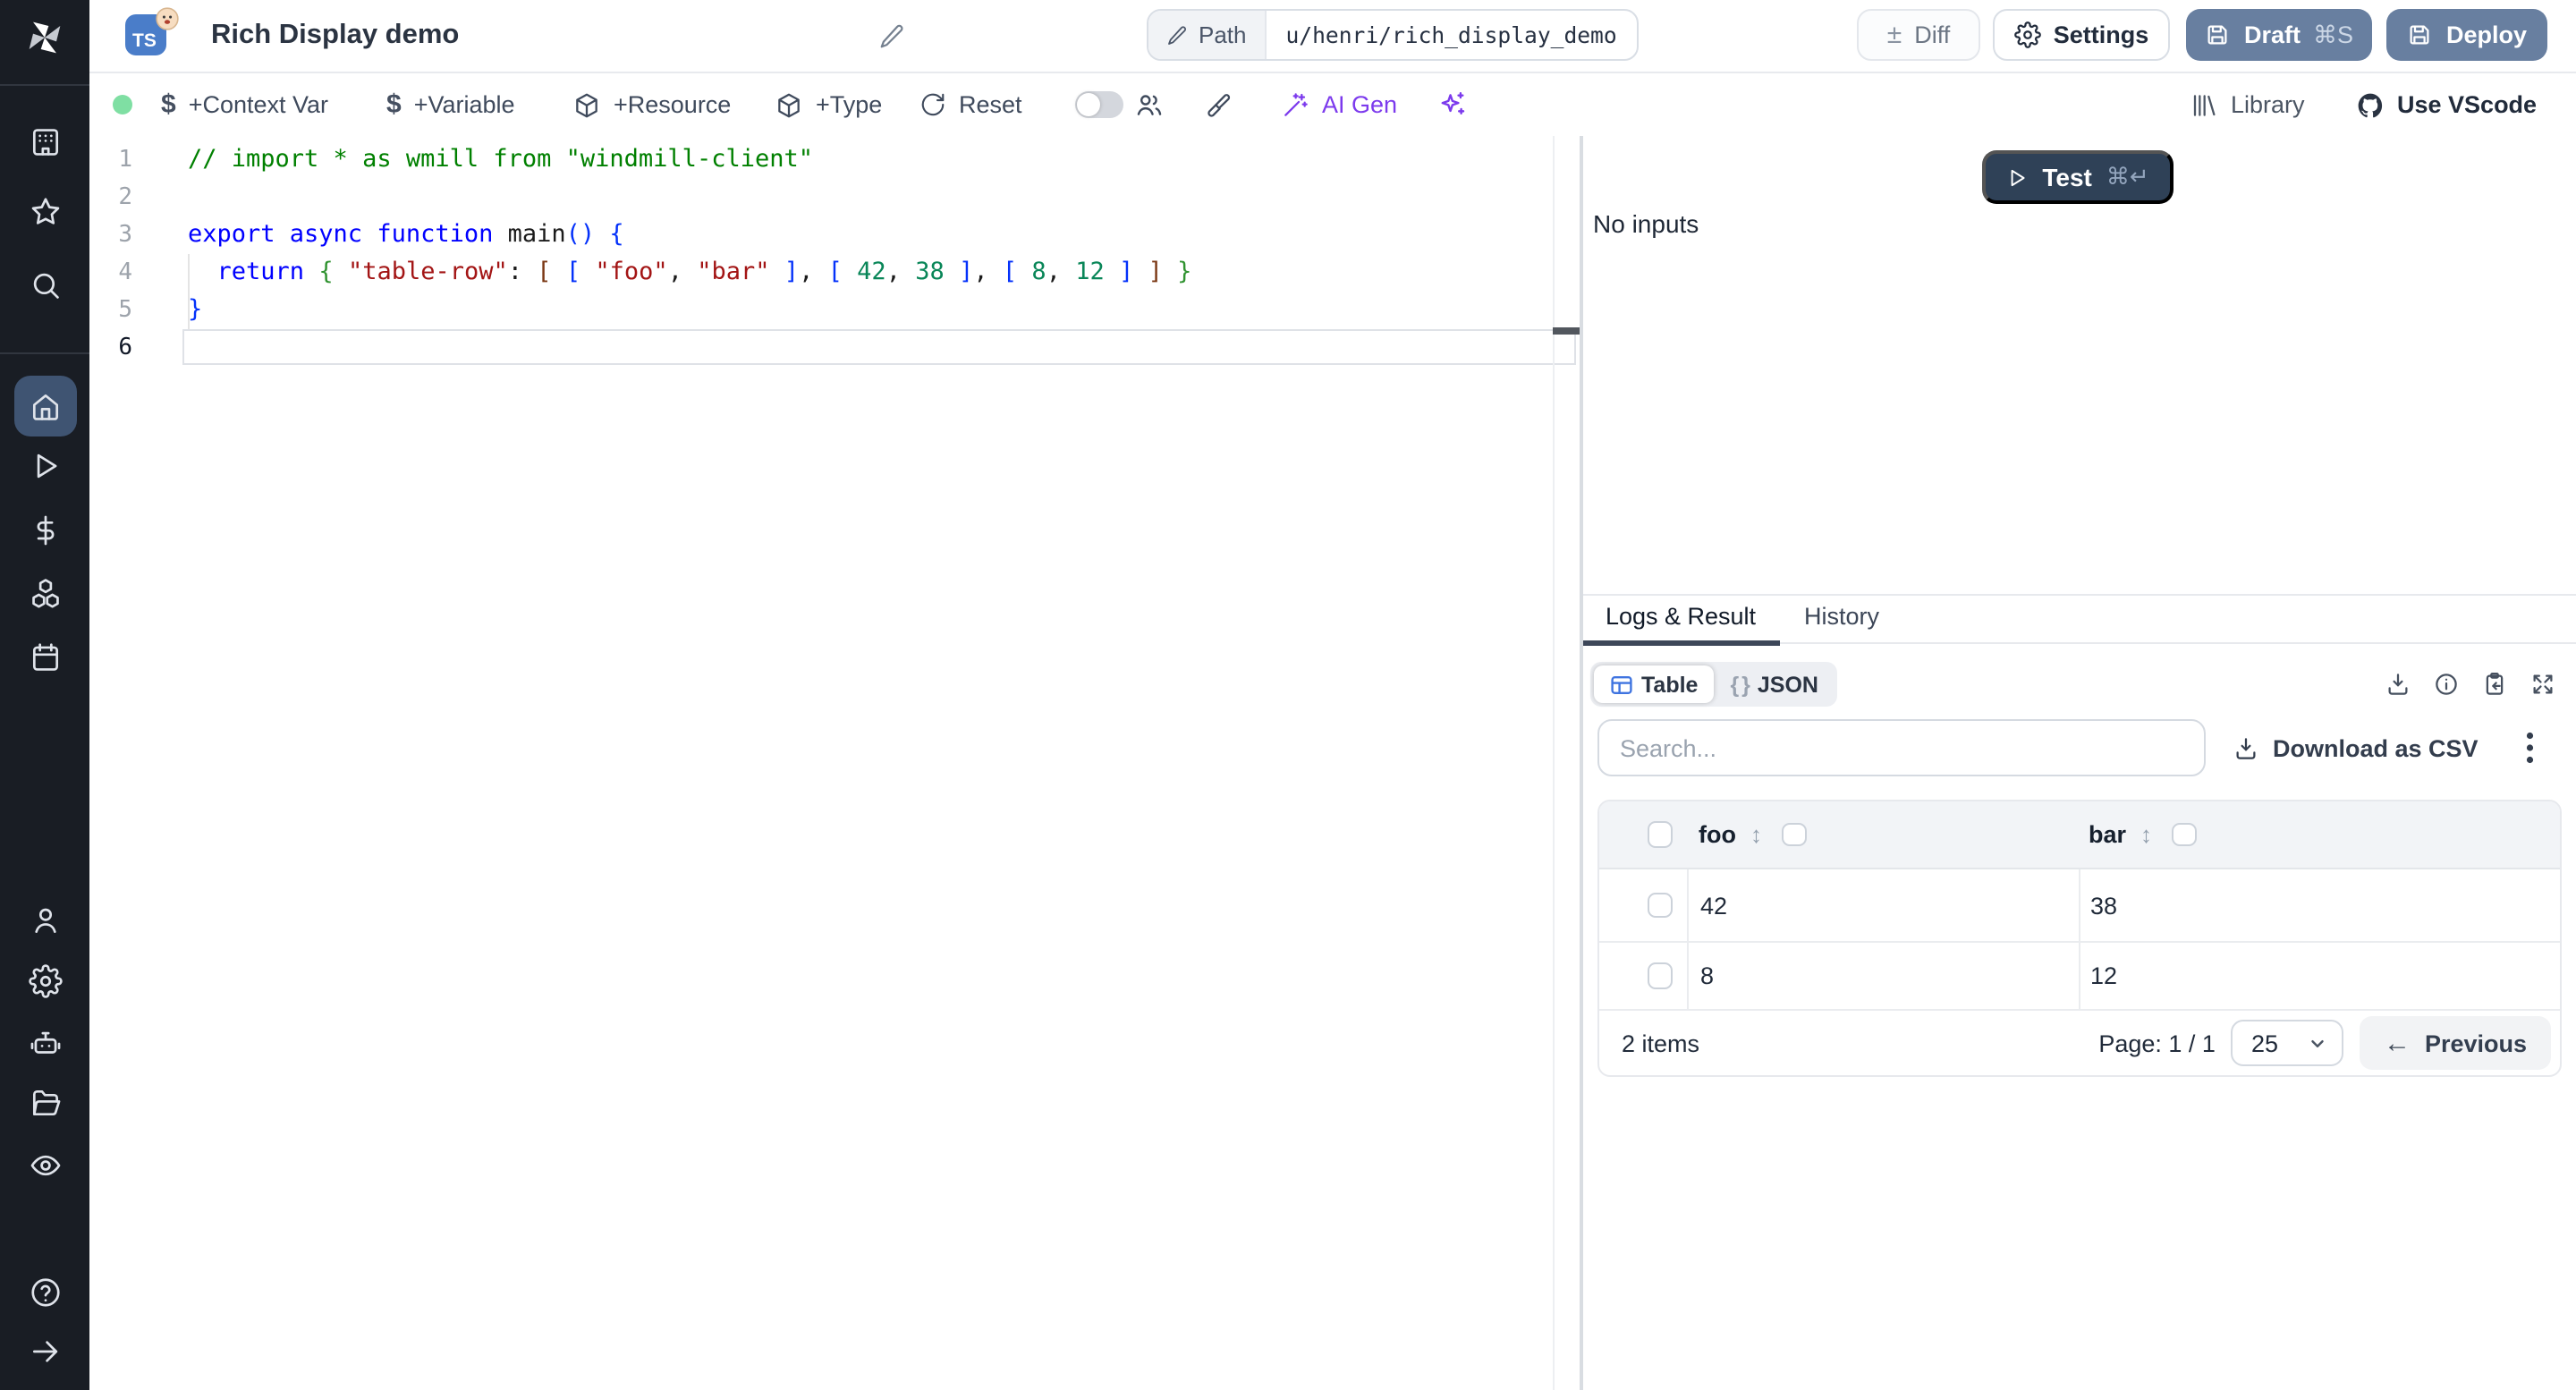 This screenshot has height=1390, width=2576. I want to click on sidebar-item-search, so click(44, 284).